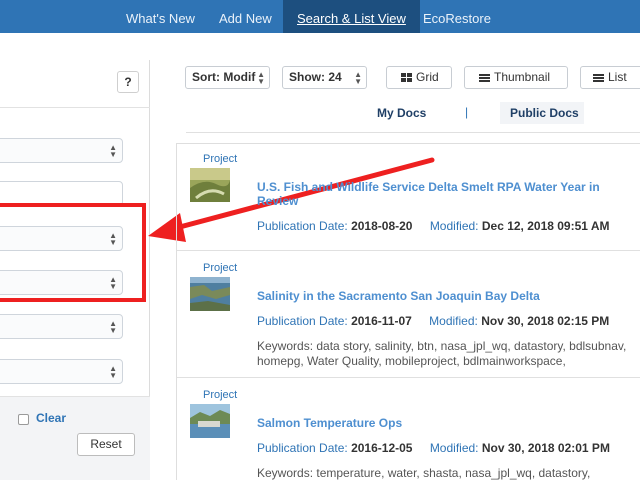 This screenshot has height=480, width=640. Describe the element at coordinates (544, 113) in the screenshot. I see `tab-public-docs: Public Docs` at that location.